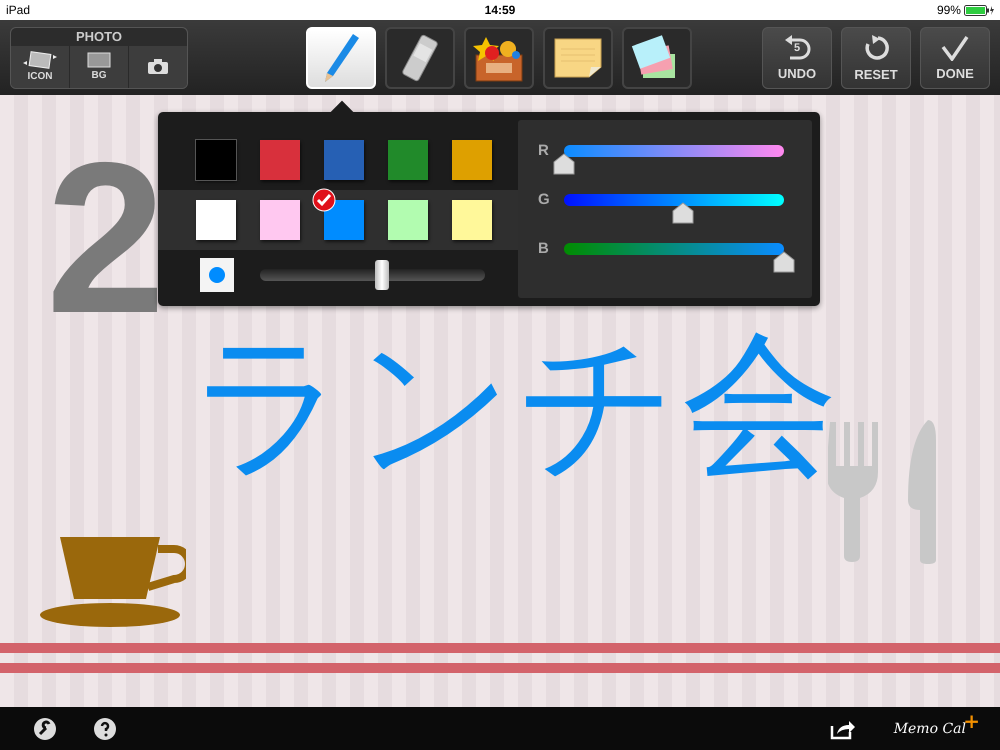  I want to click on sticky-note-icon, so click(578, 57).